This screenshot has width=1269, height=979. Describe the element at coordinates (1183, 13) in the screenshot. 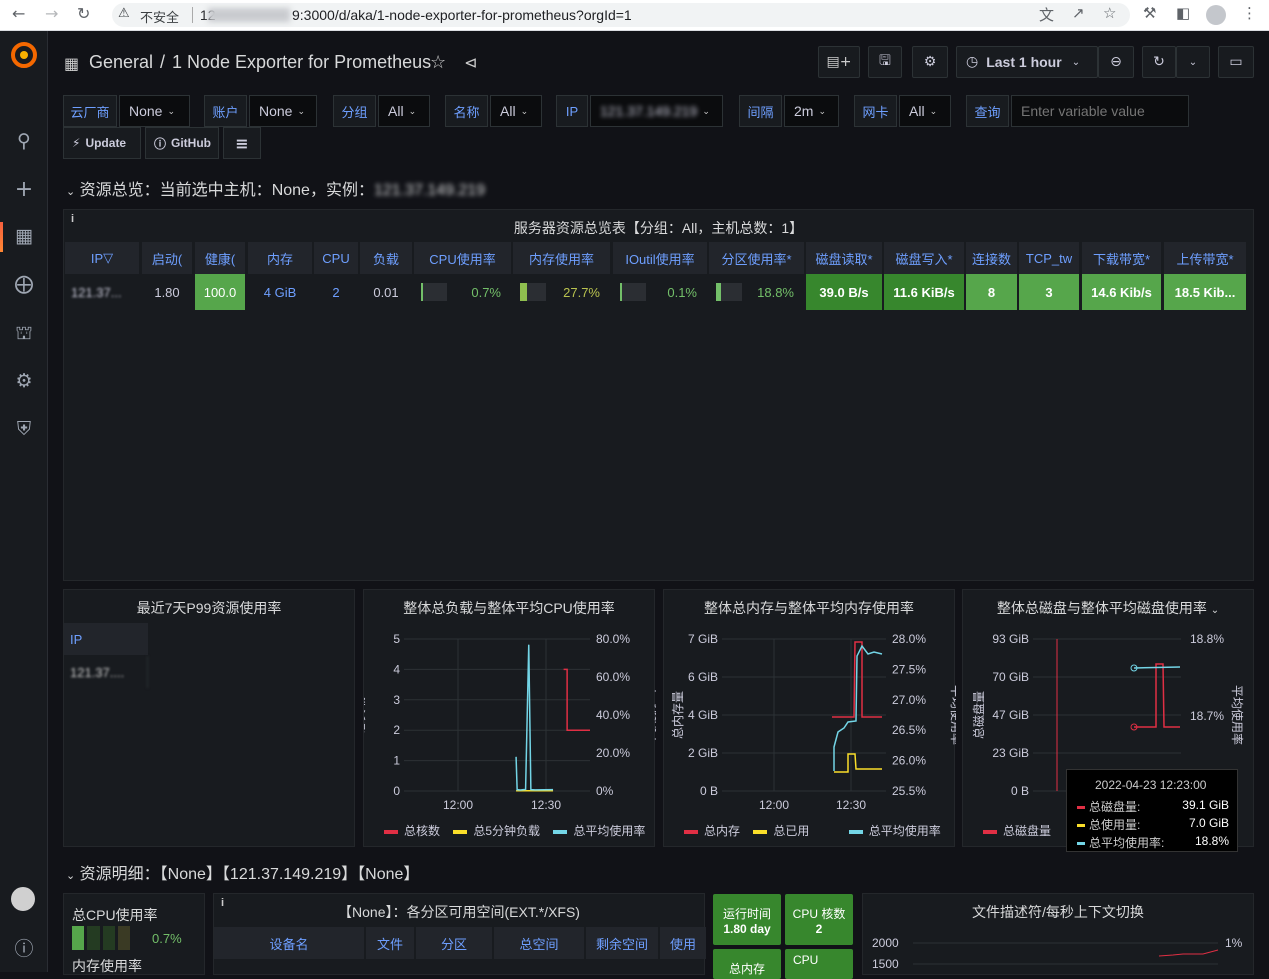

I see `sidepanel-icon: ◧` at that location.